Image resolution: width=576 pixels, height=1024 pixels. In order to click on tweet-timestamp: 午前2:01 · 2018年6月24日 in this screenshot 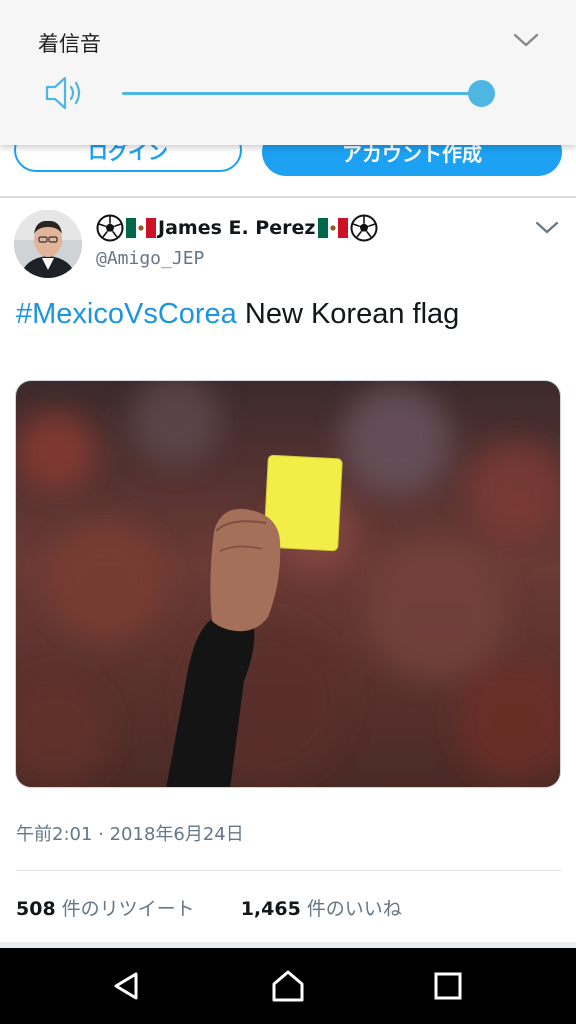, I will do `click(130, 833)`.